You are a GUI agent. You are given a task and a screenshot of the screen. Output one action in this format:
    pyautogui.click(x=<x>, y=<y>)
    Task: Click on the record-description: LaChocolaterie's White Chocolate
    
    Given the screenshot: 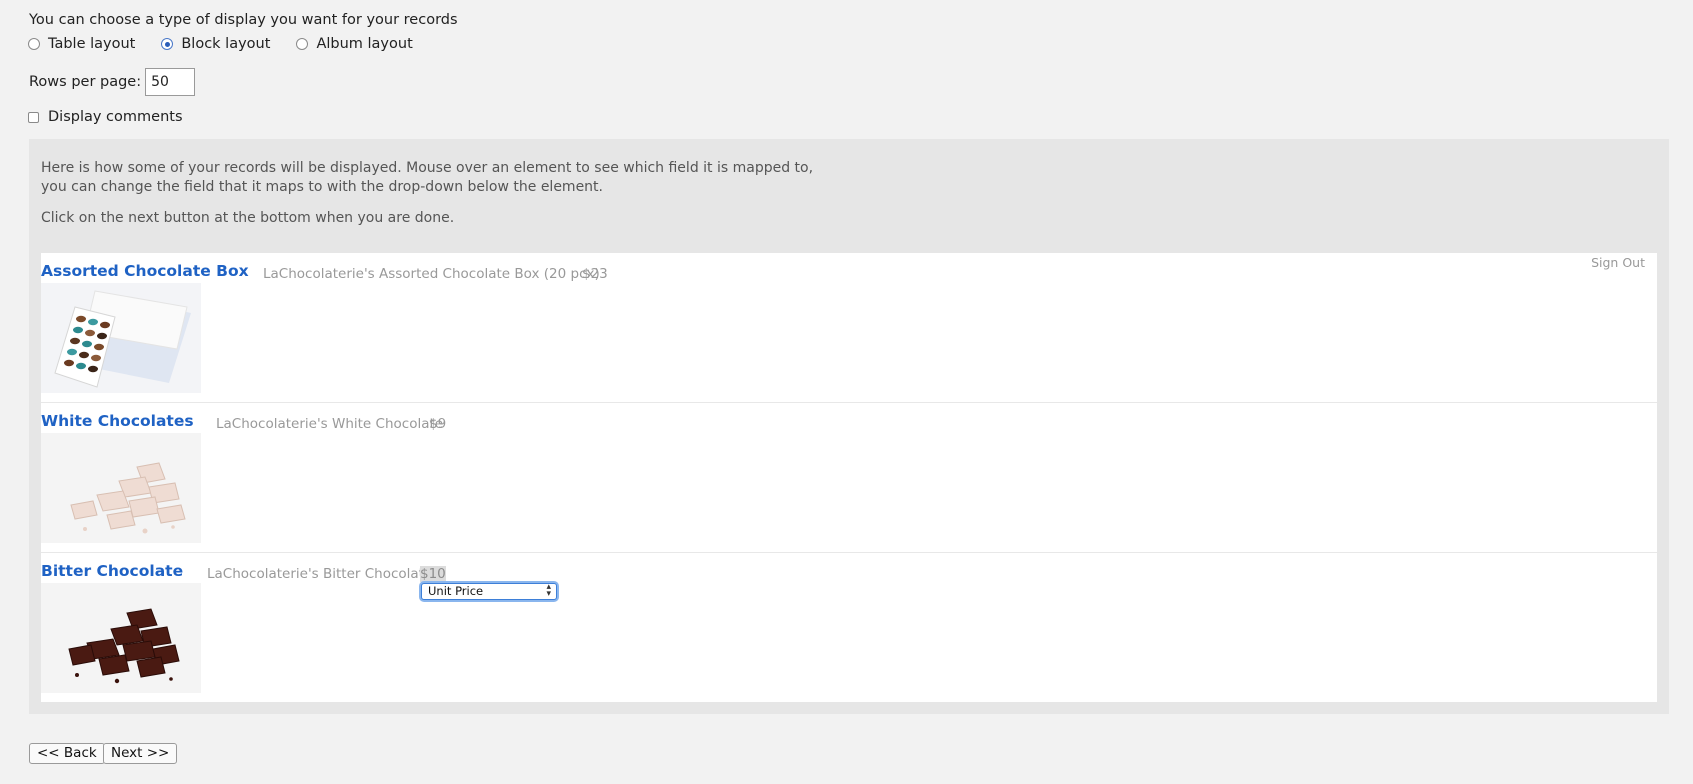 What is the action you would take?
    pyautogui.click(x=329, y=424)
    